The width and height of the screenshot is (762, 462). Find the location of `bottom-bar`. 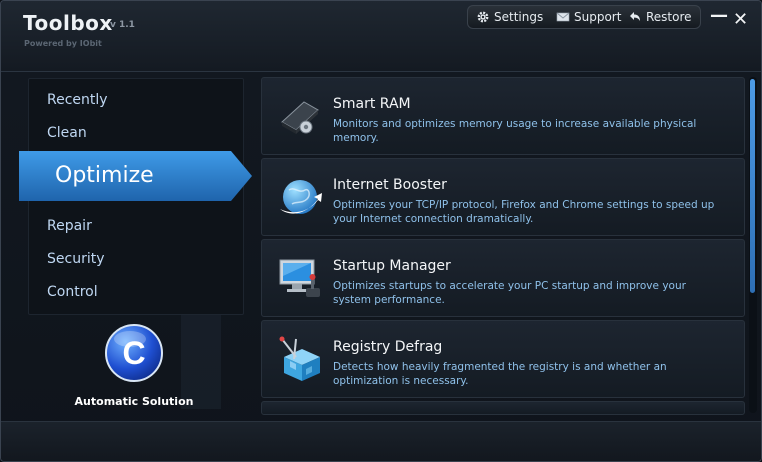

bottom-bar is located at coordinates (381, 441).